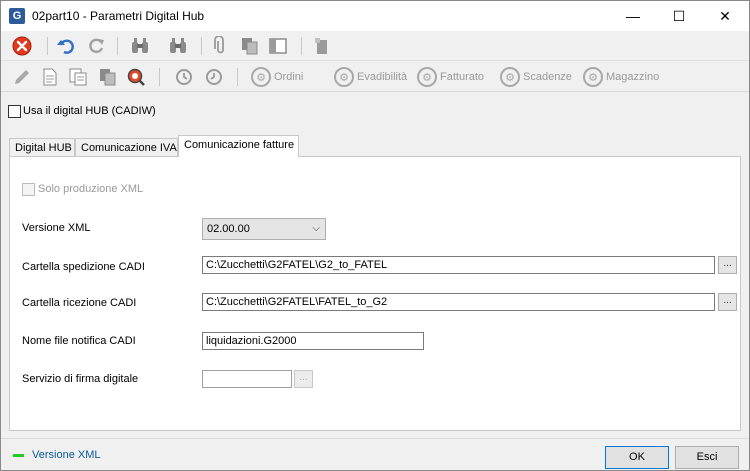 The image size is (750, 471). Describe the element at coordinates (344, 77) in the screenshot. I see `evadibilita-icon: ⚙` at that location.